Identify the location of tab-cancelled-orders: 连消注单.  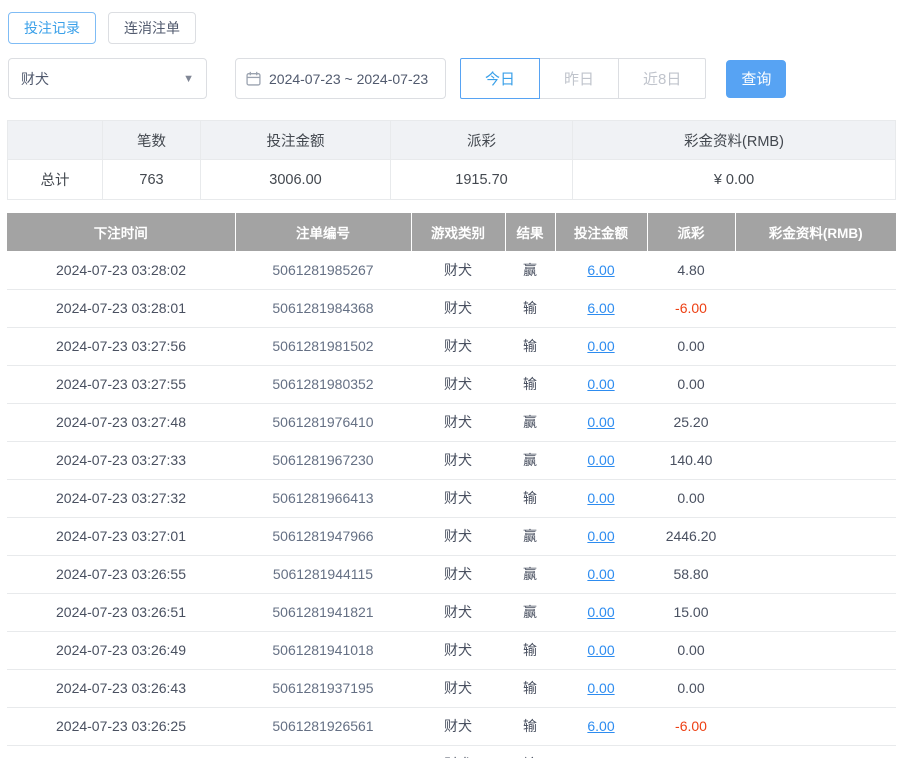
(152, 28).